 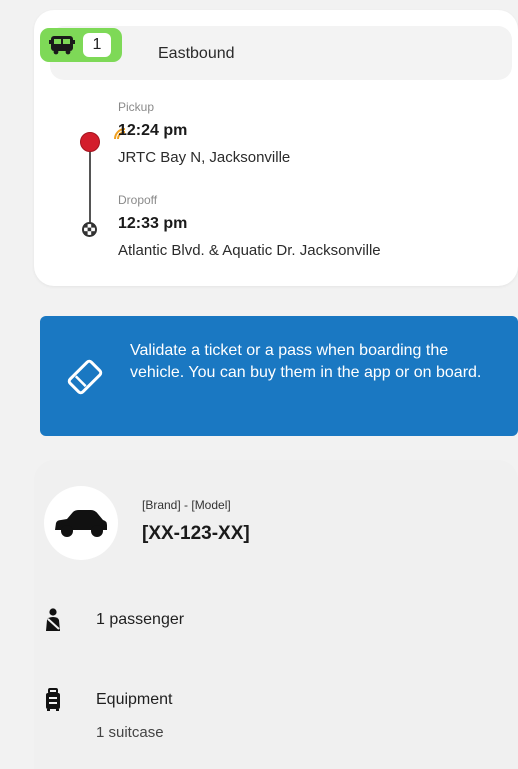 I want to click on ticket-icon, so click(x=85, y=377).